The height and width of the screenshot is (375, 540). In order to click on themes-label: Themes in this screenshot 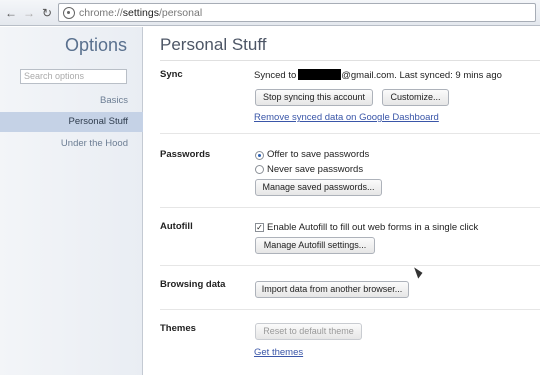, I will do `click(178, 328)`.